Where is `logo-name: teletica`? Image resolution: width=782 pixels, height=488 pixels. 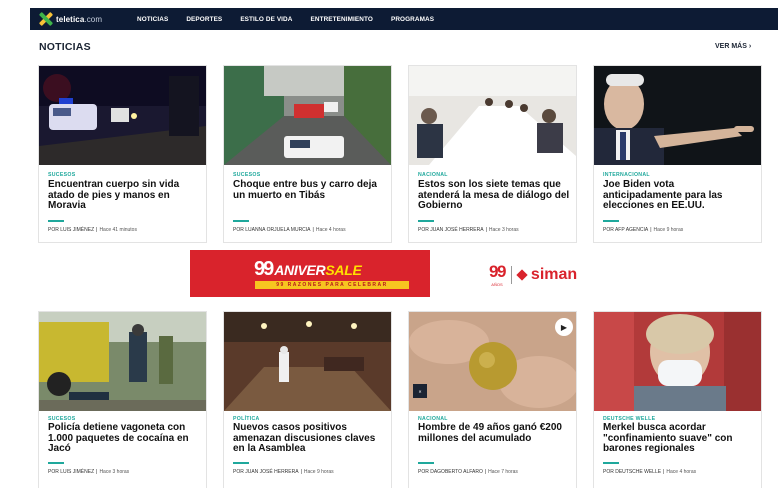 logo-name: teletica is located at coordinates (70, 19).